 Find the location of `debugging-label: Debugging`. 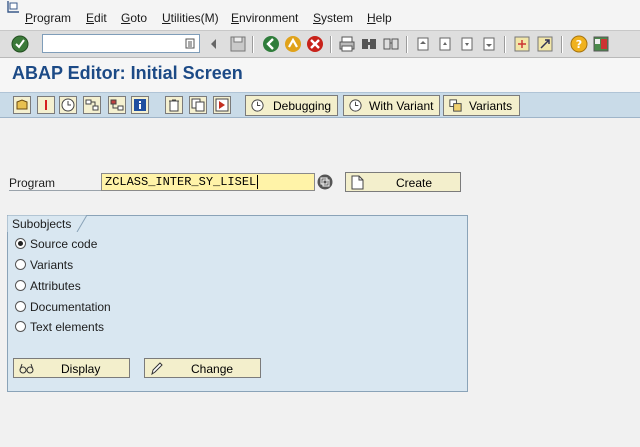

debugging-label: Debugging is located at coordinates (302, 106).